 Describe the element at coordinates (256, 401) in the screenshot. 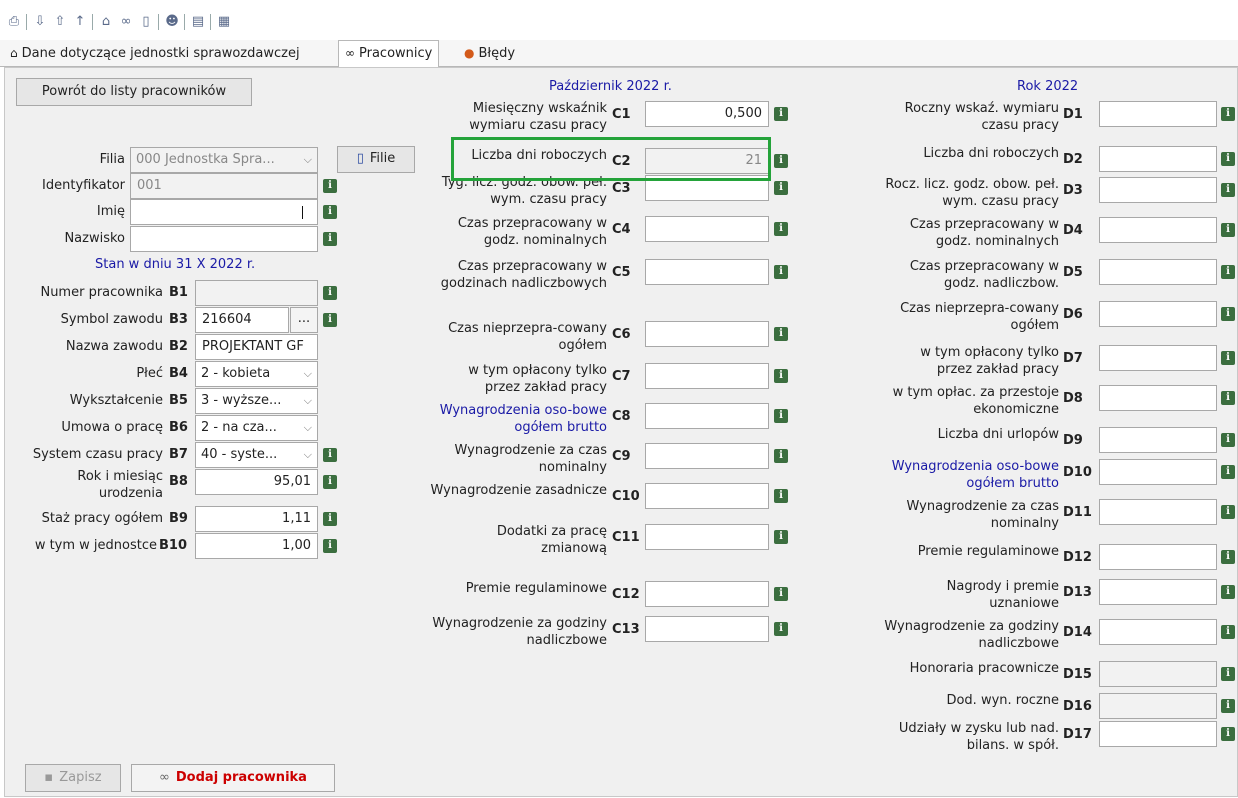

I see `b5-select: 3 - wyższe... ⌵` at that location.